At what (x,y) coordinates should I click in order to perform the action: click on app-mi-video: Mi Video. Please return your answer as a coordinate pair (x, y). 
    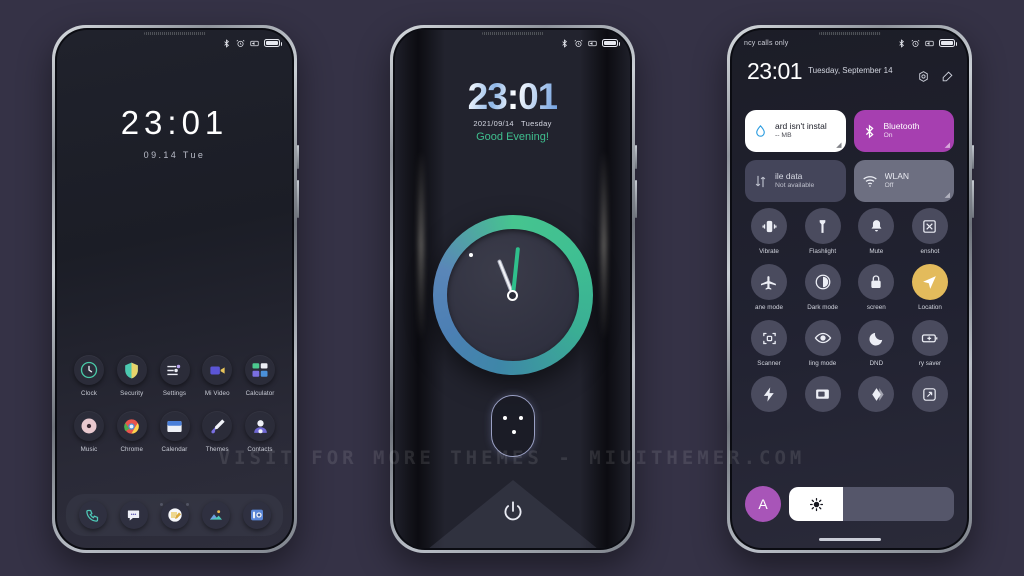
    Looking at the image, I should click on (217, 376).